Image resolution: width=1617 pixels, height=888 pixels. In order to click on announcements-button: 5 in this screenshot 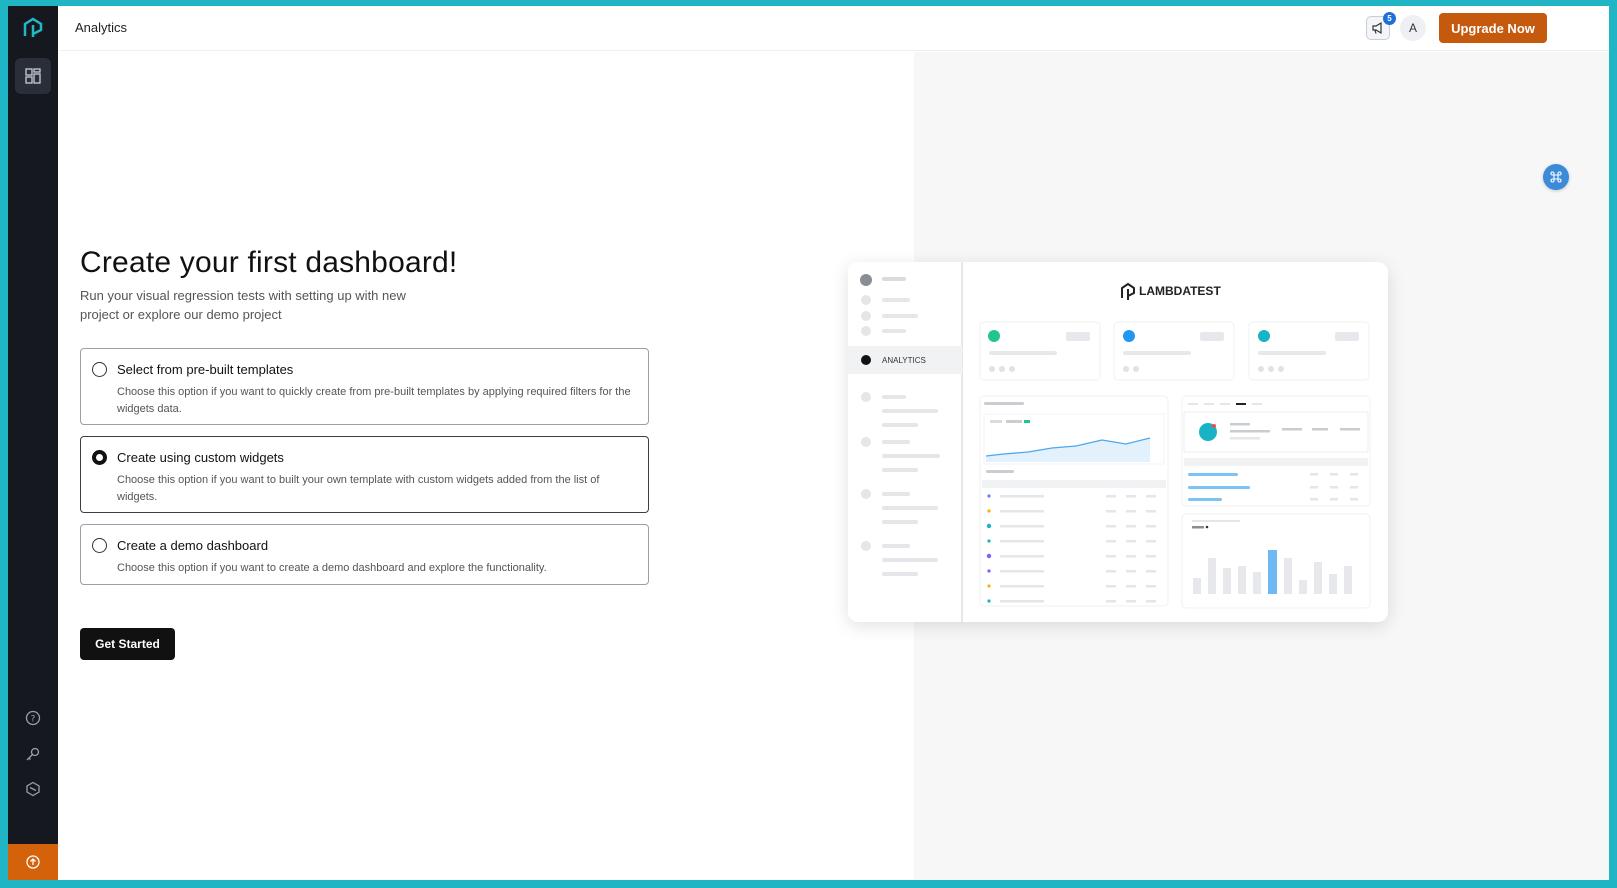, I will do `click(1381, 26)`.